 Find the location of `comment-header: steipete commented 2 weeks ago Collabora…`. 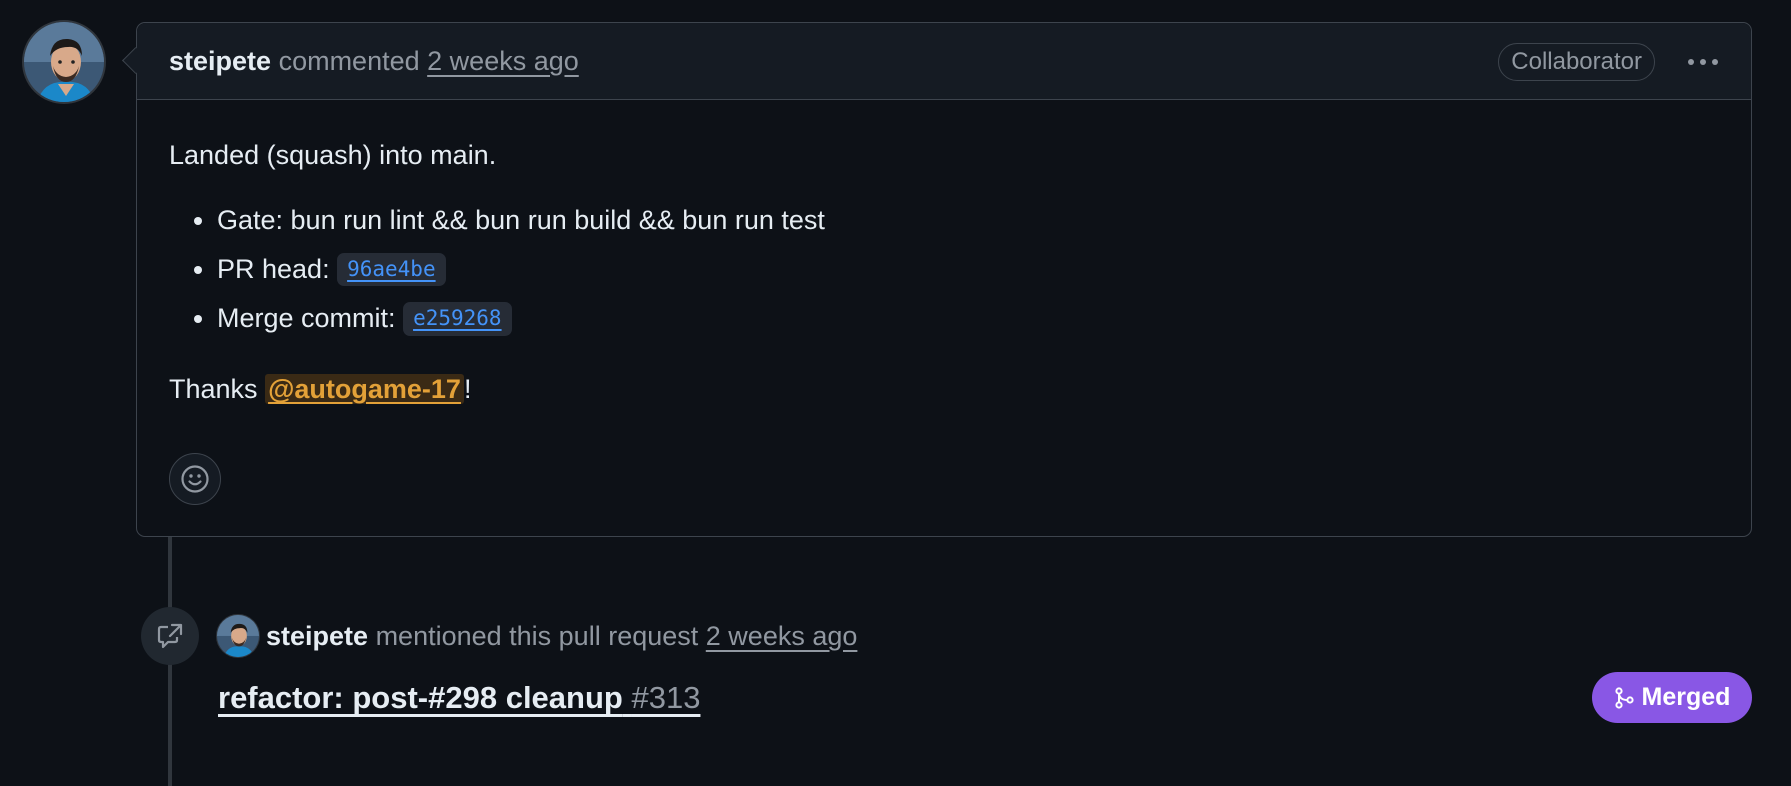

comment-header: steipete commented 2 weeks ago Collabora… is located at coordinates (944, 61).